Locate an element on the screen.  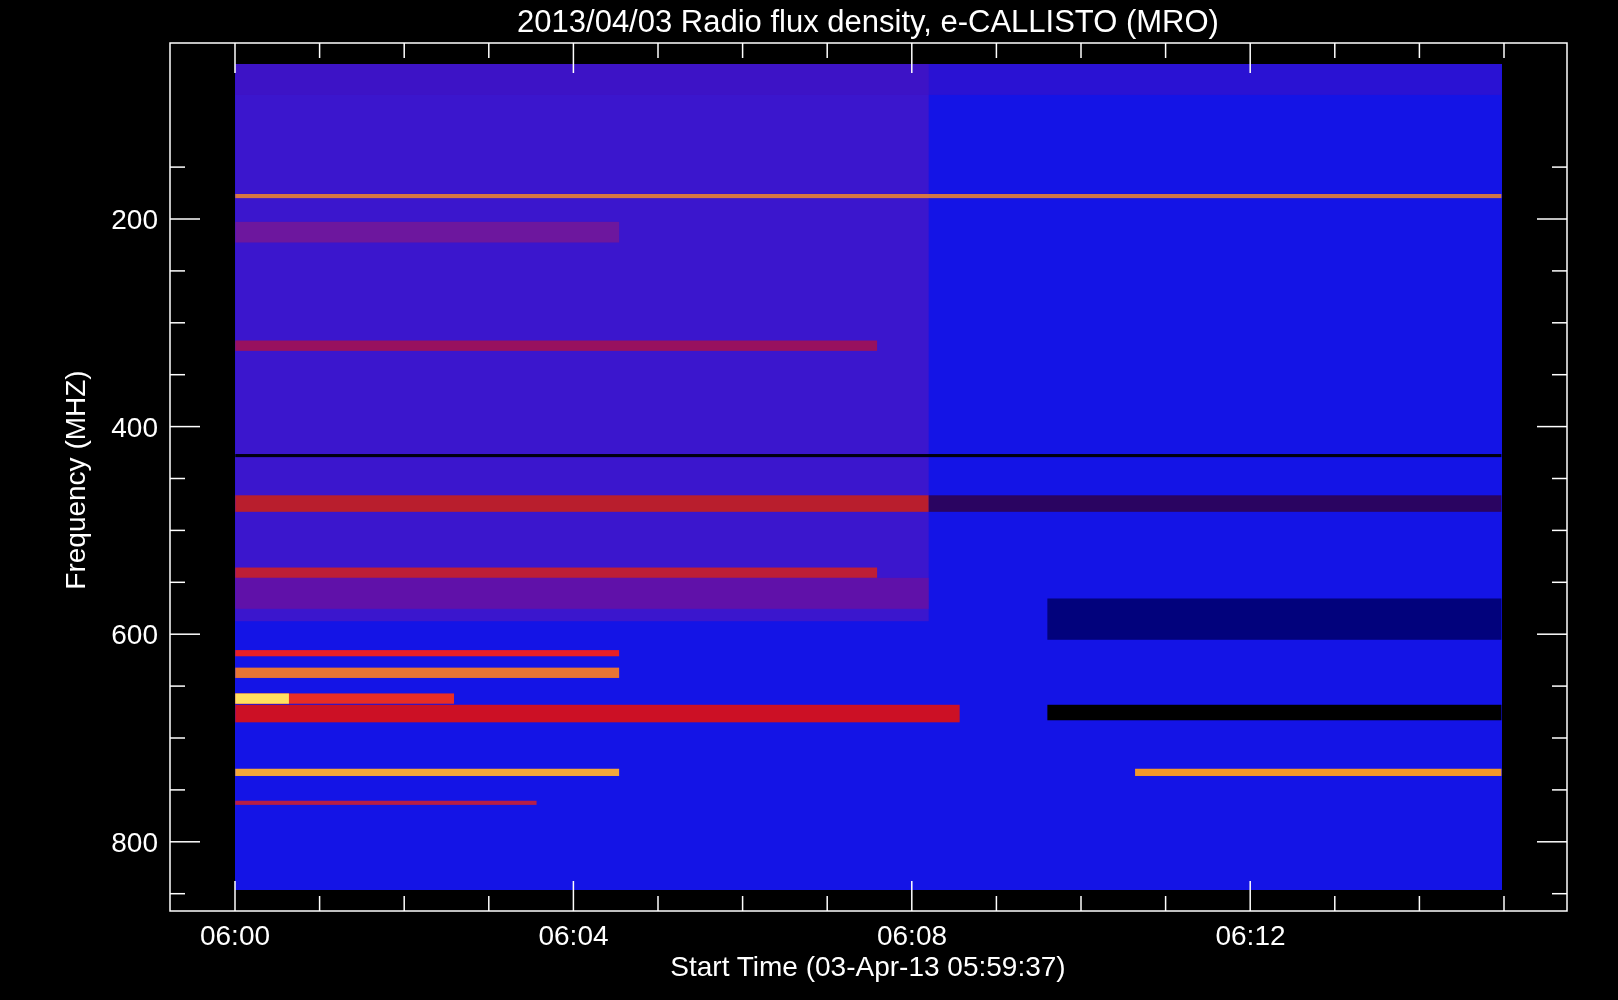
x-tick-label: 06:04 is located at coordinates (573, 935).